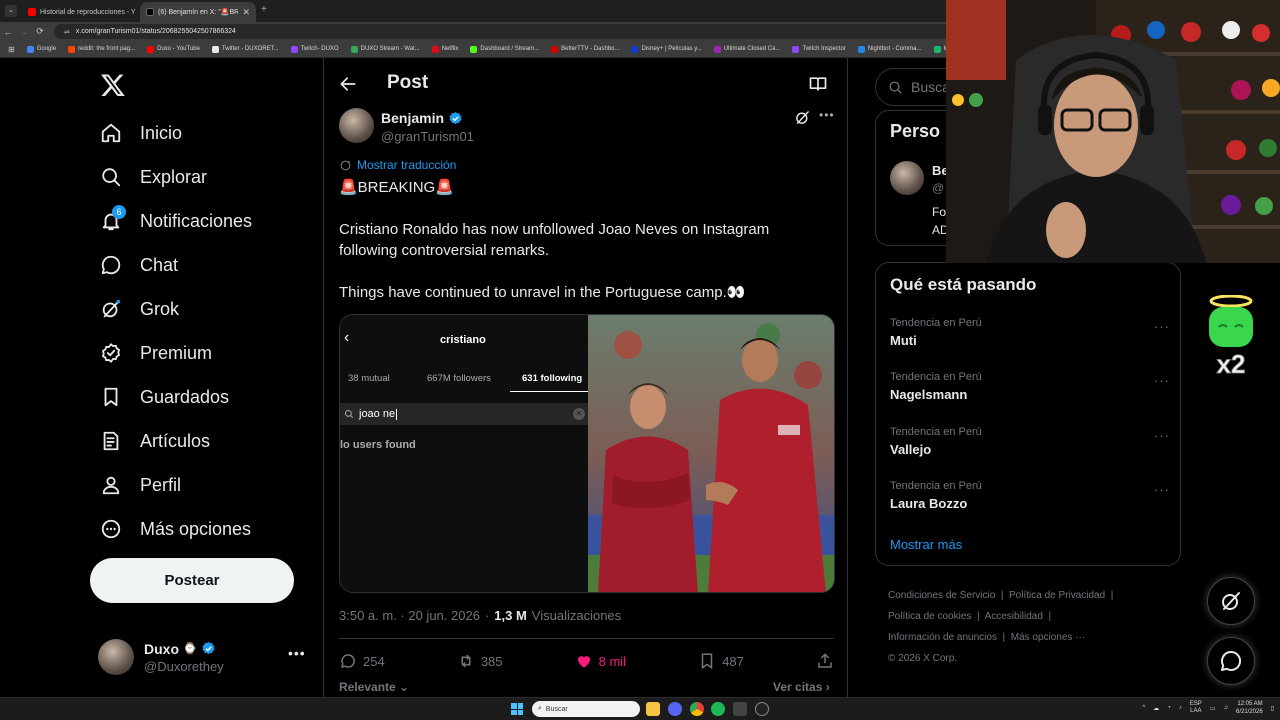  Describe the element at coordinates (246, 12) in the screenshot. I see `close-icon: ✕` at that location.